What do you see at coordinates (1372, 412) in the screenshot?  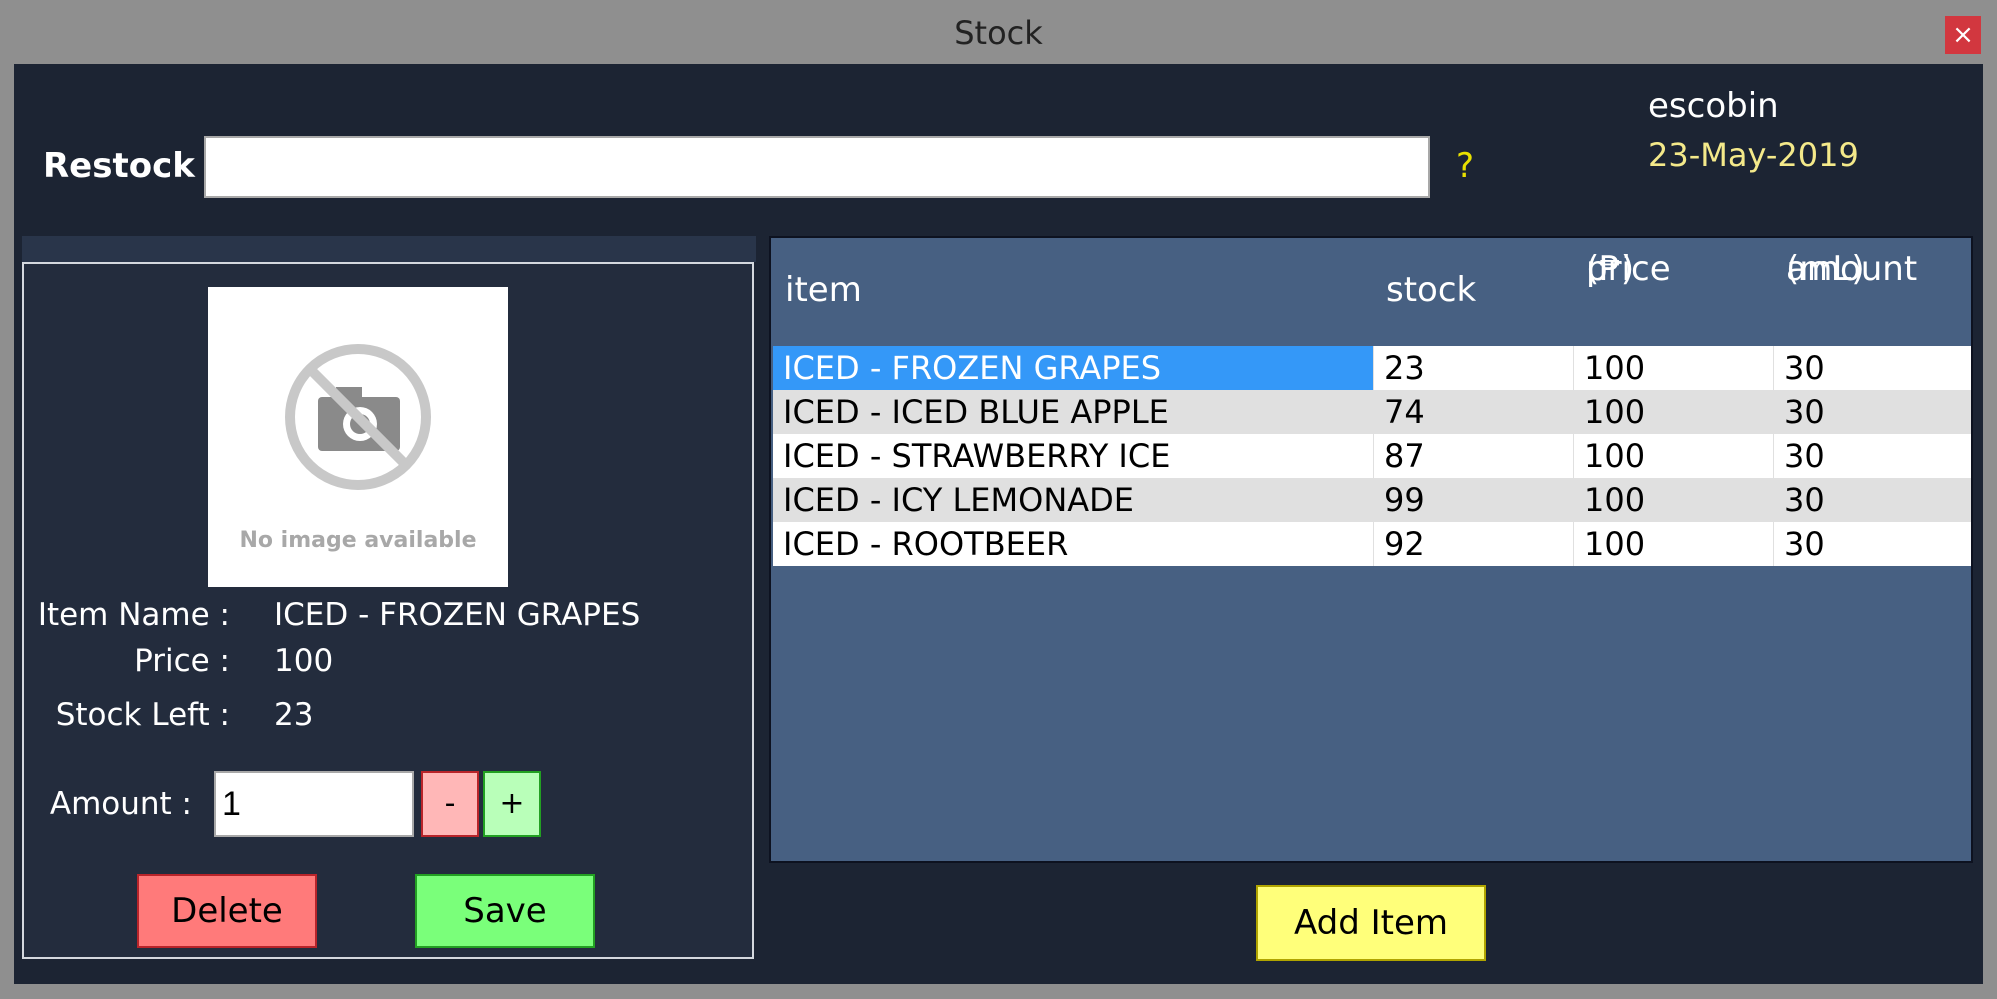 I see `table-row: ICED - ICED BLUE APPLE 74 100 30` at bounding box center [1372, 412].